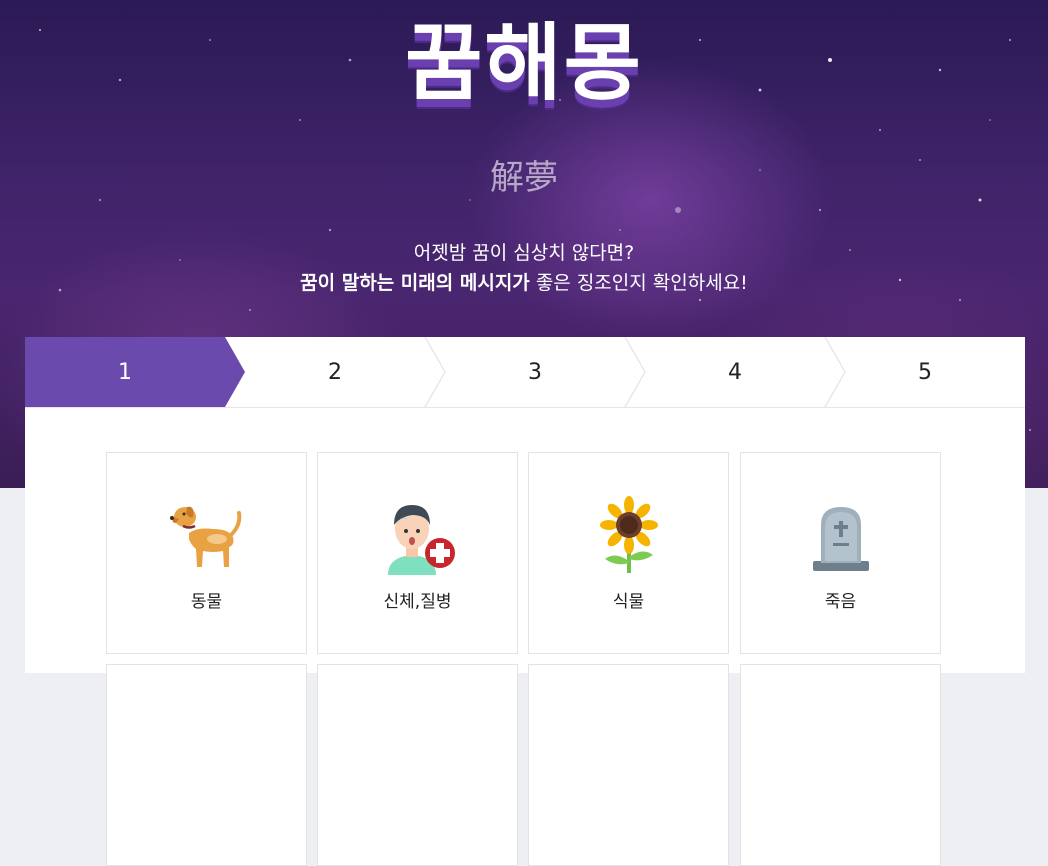  I want to click on category-label: 동물, so click(206, 602).